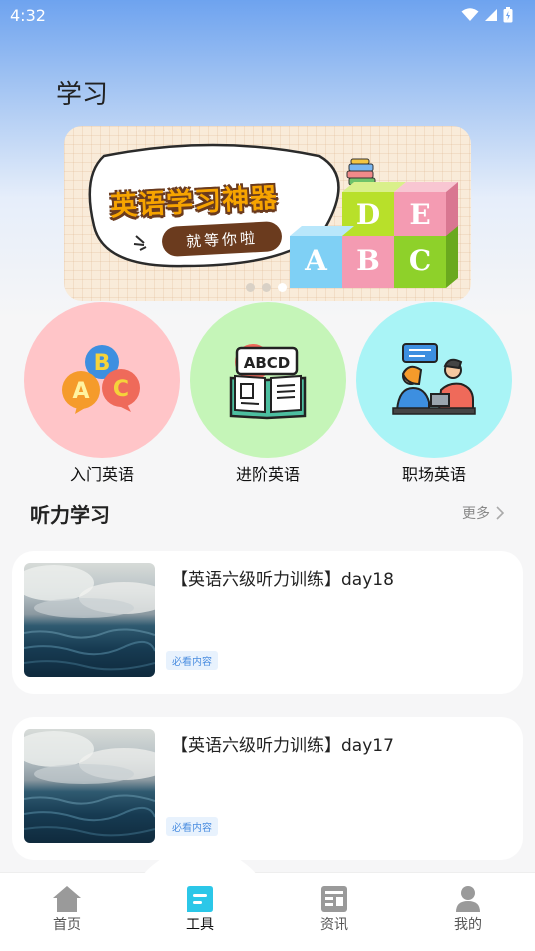 Image resolution: width=535 pixels, height=951 pixels. Describe the element at coordinates (267, 622) in the screenshot. I see `listening-card: 【英语六级听力训练】day18 必看内容` at that location.